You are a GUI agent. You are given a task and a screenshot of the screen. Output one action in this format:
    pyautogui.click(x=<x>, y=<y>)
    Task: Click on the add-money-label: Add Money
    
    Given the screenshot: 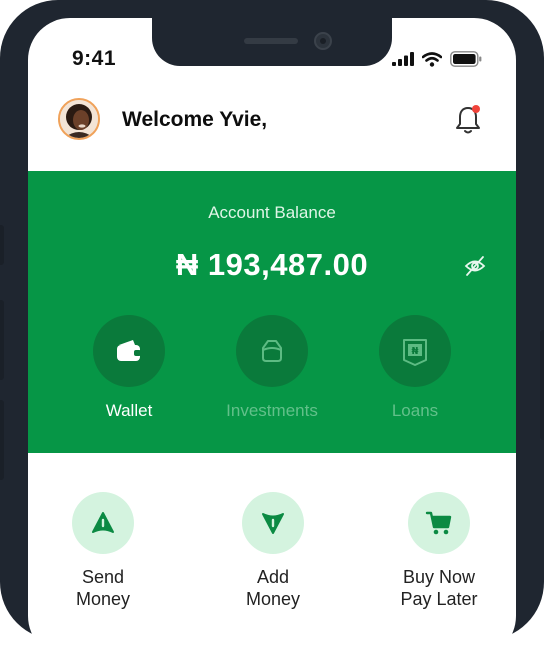 What is the action you would take?
    pyautogui.click(x=273, y=588)
    